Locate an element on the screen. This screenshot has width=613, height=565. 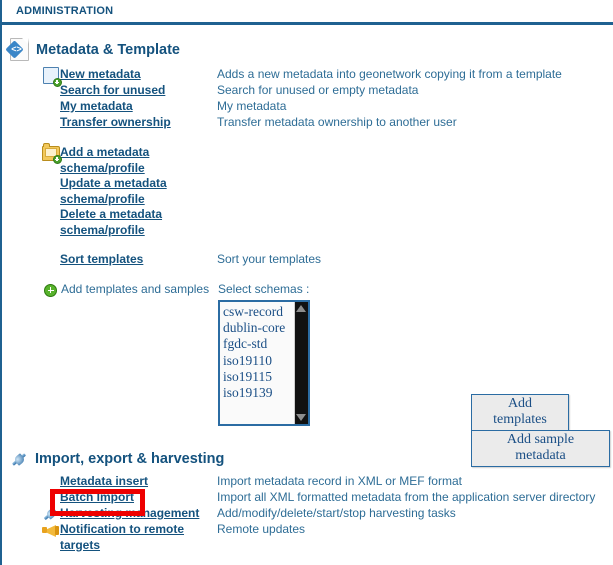
metadata-links-group-3: Sort templates Sort your templates is located at coordinates (311, 260).